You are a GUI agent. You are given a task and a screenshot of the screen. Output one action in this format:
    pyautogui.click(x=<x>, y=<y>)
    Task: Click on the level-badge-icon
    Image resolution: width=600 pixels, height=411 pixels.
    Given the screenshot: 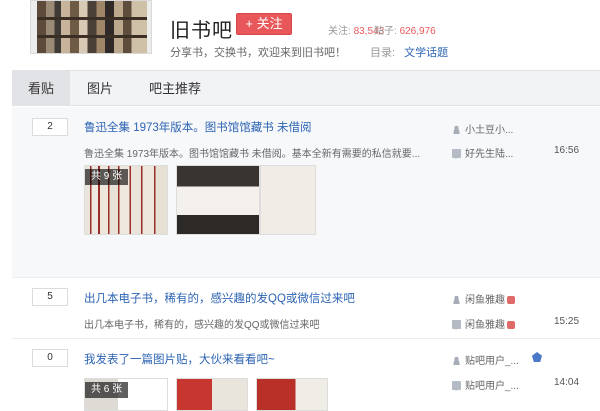 What is the action you would take?
    pyautogui.click(x=537, y=357)
    